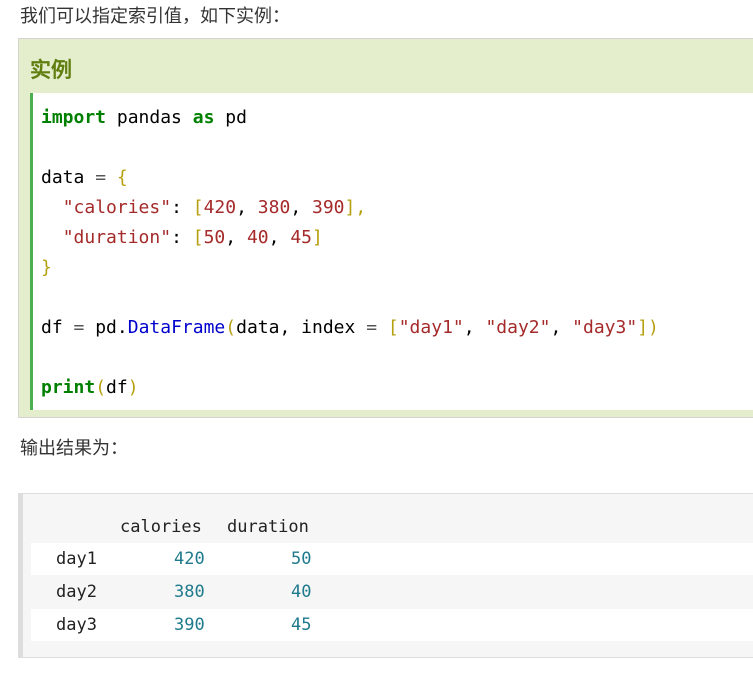 The image size is (753, 680). I want to click on code-line-duration: "duration": [50, 40, 45], so click(192, 237).